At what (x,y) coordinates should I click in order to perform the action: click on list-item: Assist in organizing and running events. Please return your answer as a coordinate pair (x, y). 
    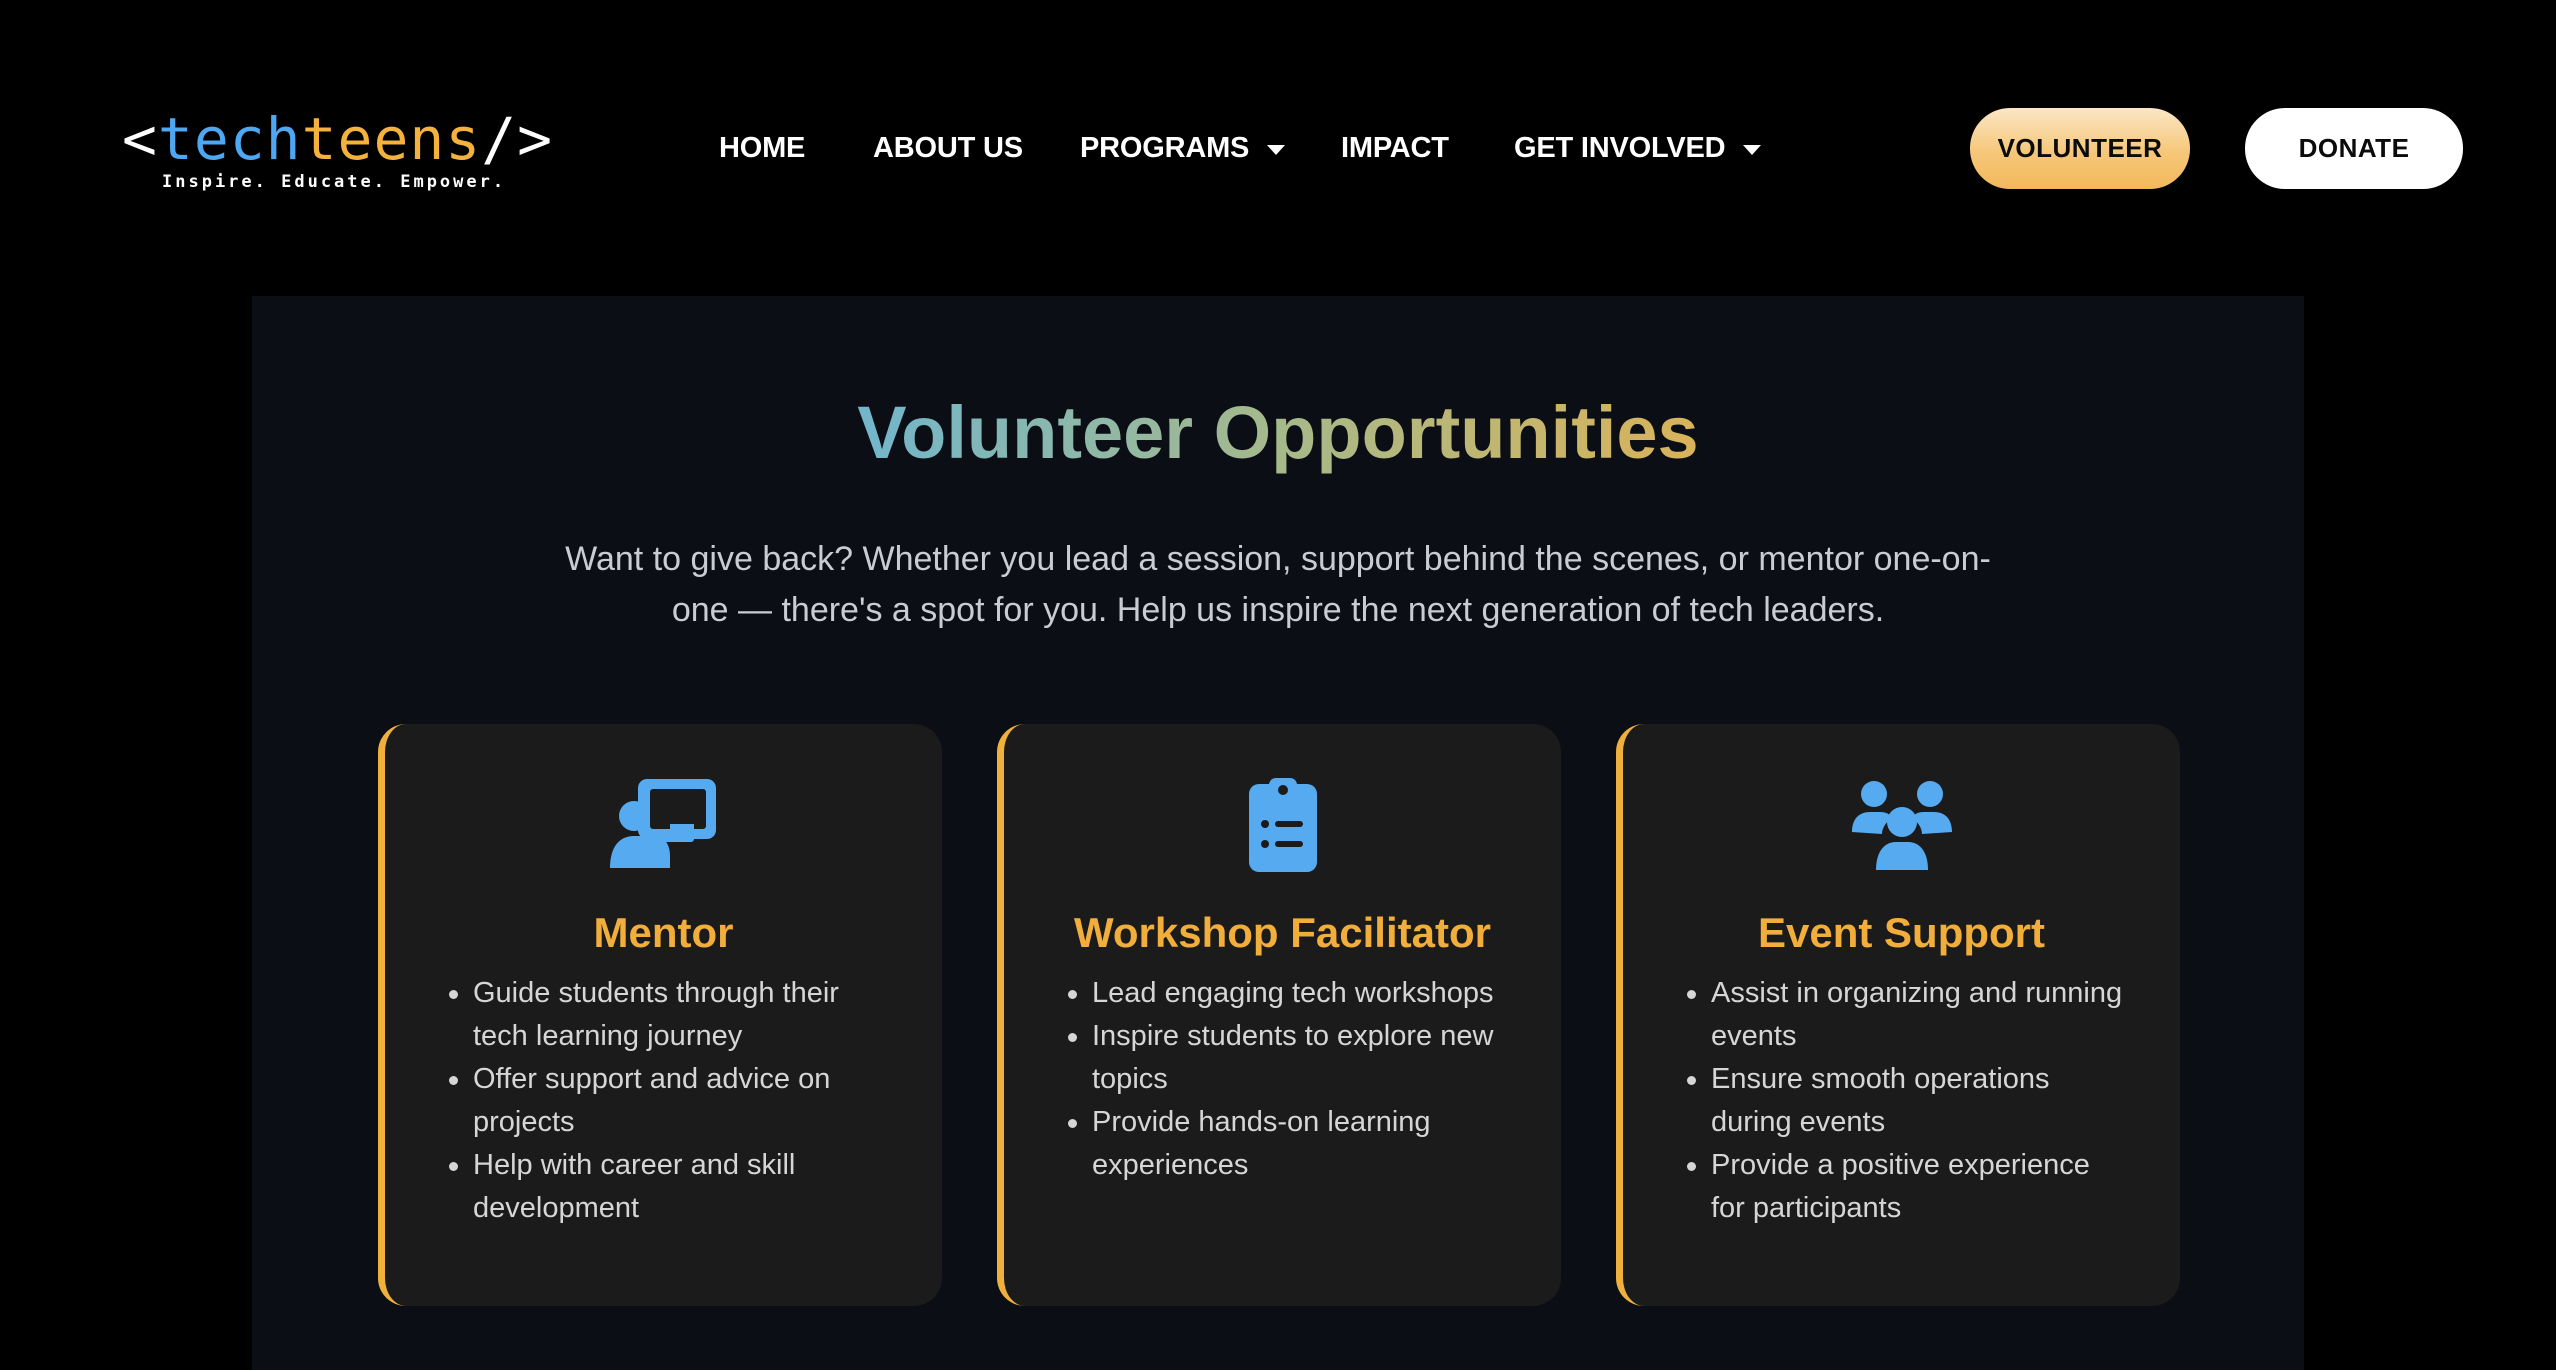
    Looking at the image, I should click on (1906, 1015).